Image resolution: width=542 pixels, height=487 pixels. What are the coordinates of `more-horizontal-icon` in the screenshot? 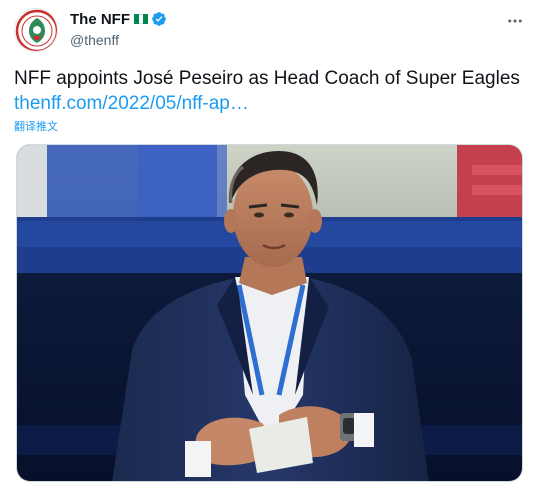 It's located at (515, 21).